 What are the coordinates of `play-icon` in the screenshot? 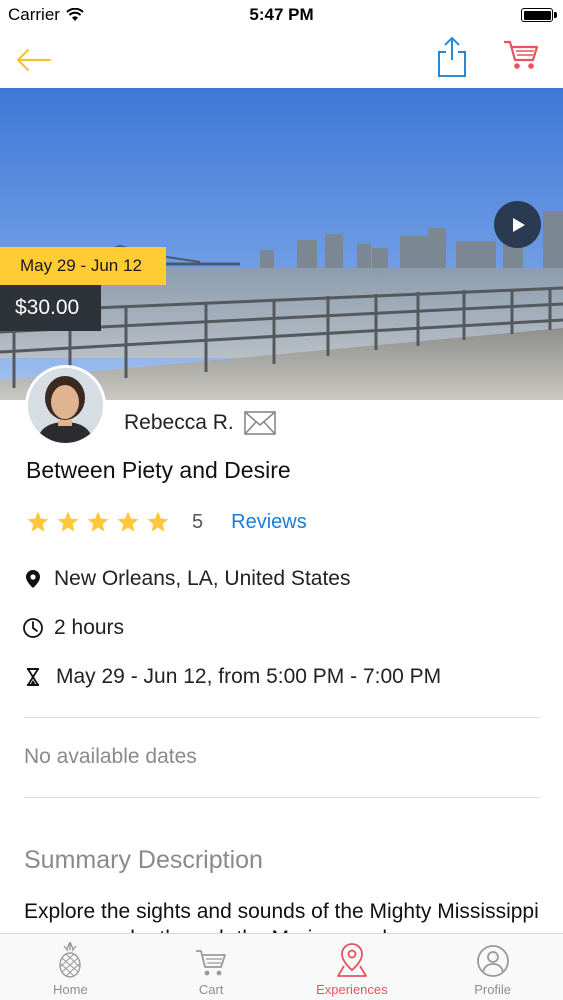 It's located at (518, 224).